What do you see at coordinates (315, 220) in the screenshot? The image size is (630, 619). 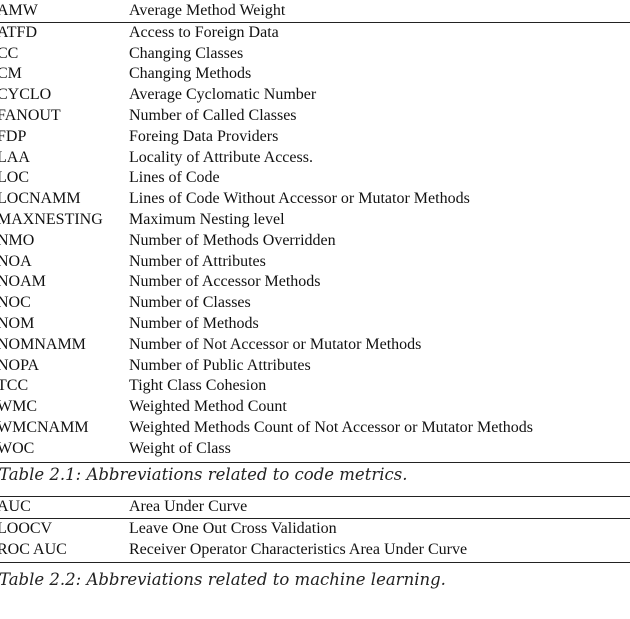 I see `table-row: MAXNESTING Maximum Nesting level` at bounding box center [315, 220].